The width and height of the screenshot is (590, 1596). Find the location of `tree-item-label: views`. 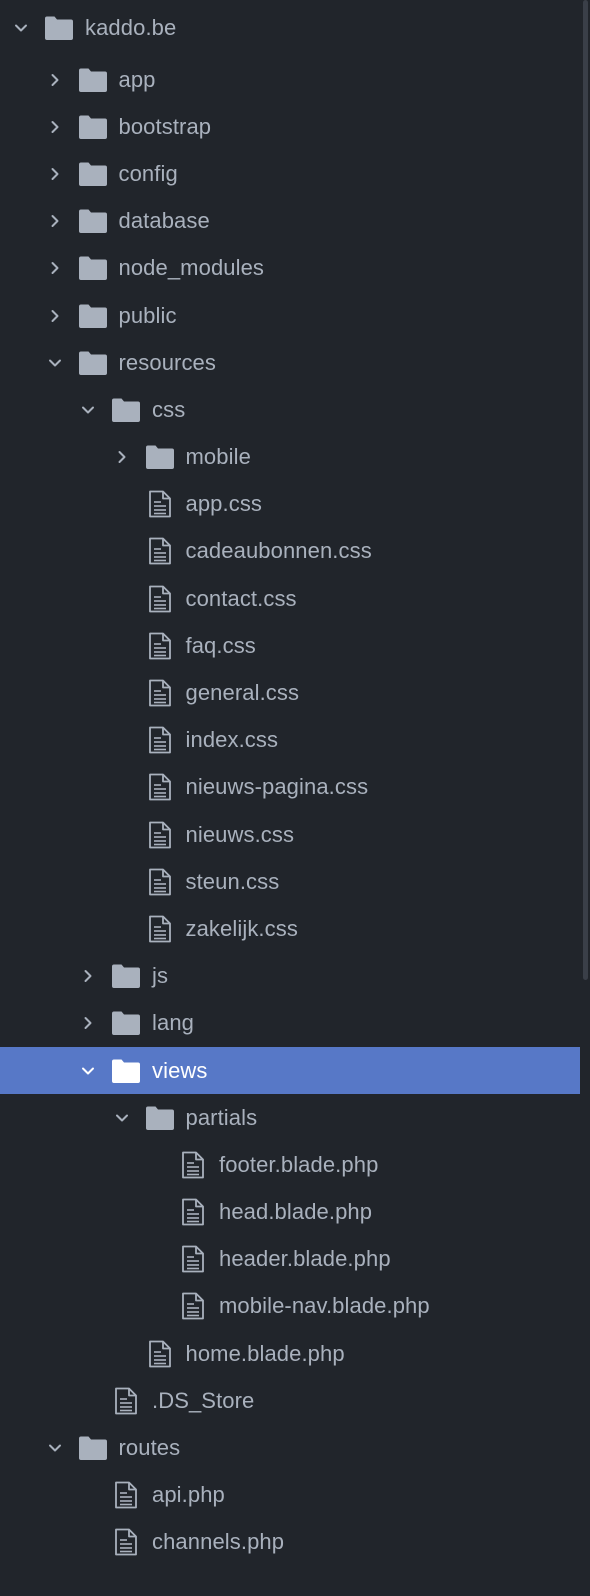

tree-item-label: views is located at coordinates (180, 1070).